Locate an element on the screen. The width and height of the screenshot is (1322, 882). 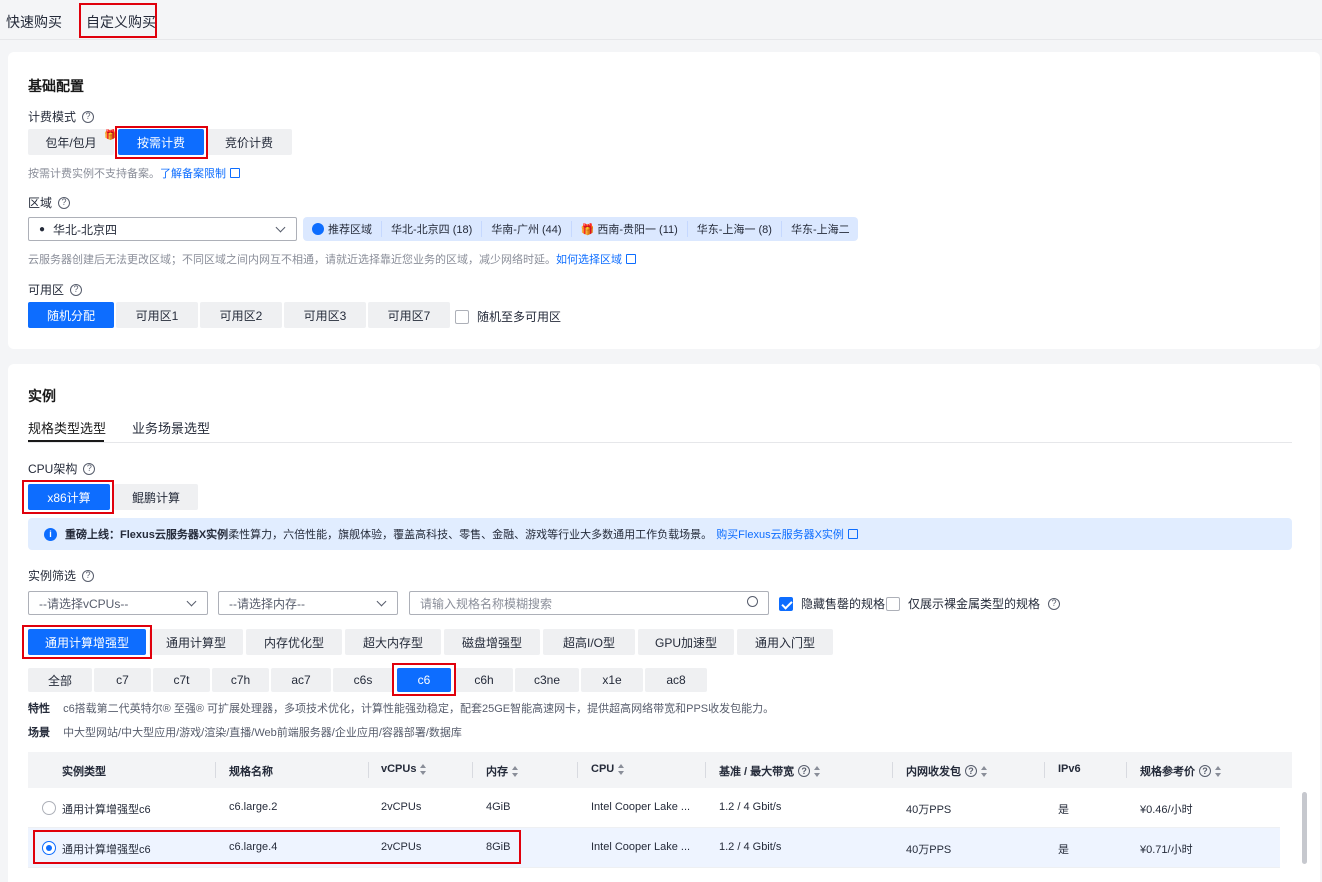
cell-vcpus: 2vCPUs is located at coordinates (401, 847).